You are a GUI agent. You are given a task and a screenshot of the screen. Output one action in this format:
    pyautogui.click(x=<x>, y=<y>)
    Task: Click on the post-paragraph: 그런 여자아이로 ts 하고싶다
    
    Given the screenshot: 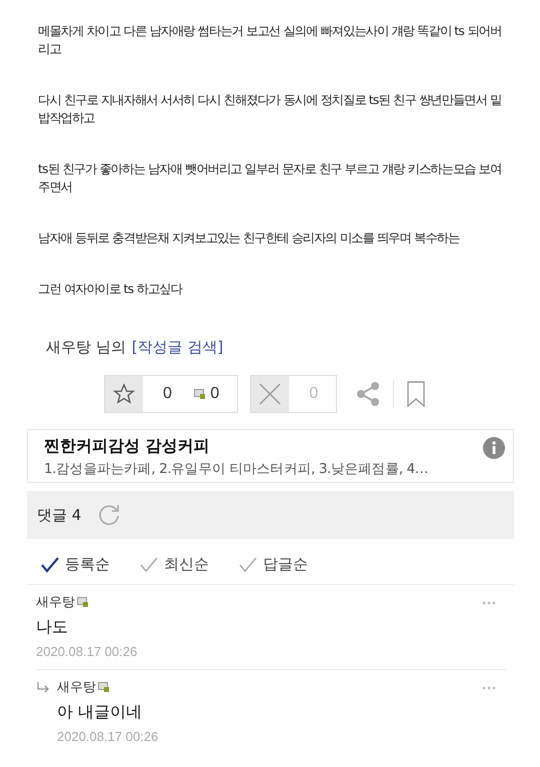 What is the action you would take?
    pyautogui.click(x=111, y=289)
    